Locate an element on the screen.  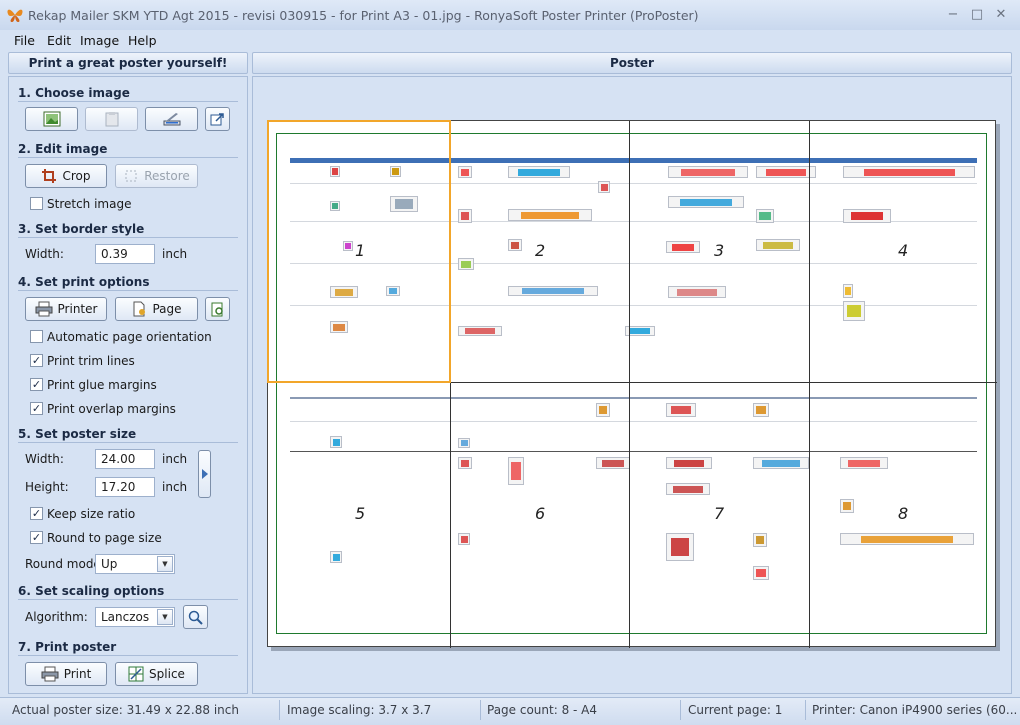
printer-button: Printer is located at coordinates (66, 309).